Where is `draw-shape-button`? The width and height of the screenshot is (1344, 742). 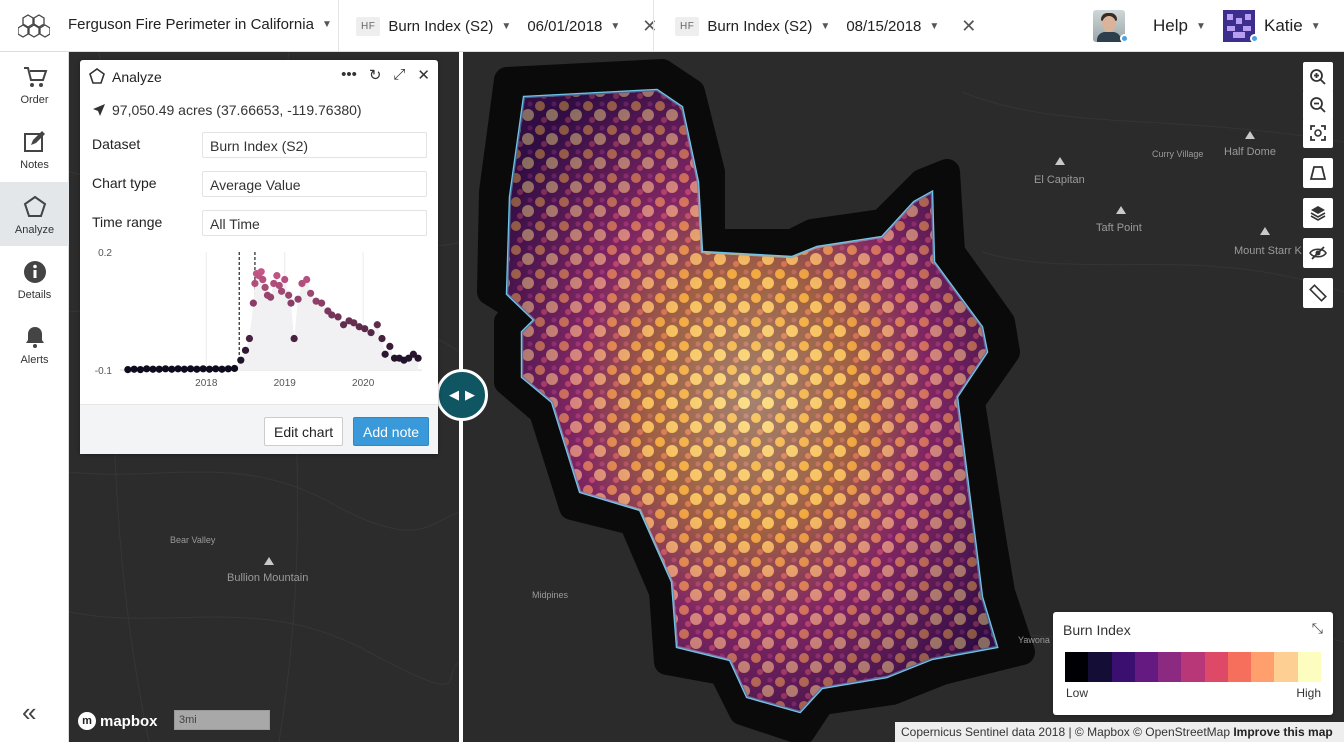 draw-shape-button is located at coordinates (1318, 173).